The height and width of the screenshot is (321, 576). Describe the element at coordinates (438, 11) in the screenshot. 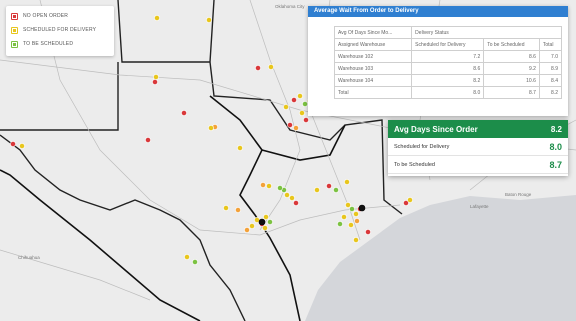

I see `panel-title: Average Wait From Order to Delivery` at that location.